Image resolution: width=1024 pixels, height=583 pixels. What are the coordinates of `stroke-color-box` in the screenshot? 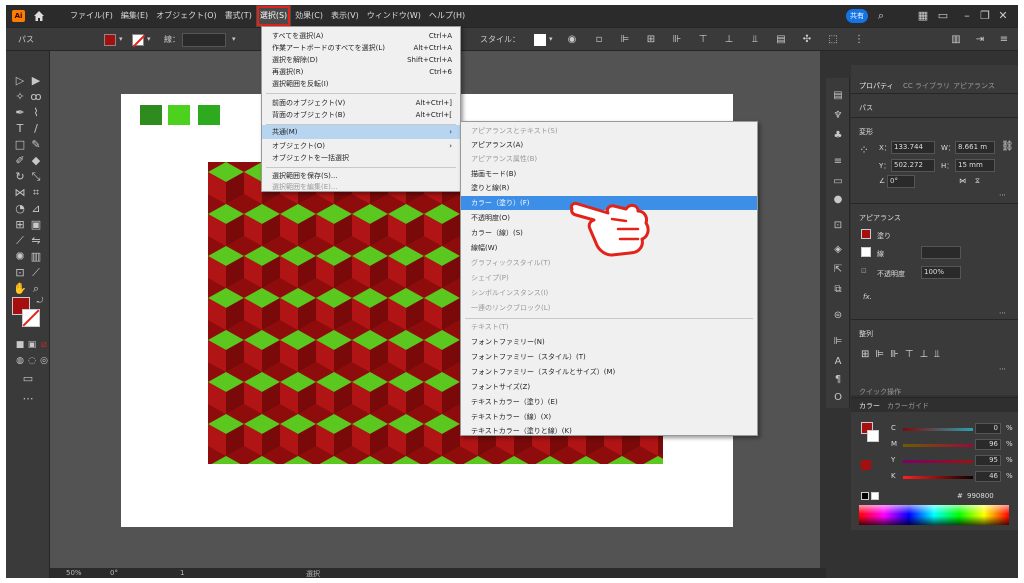 It's located at (31, 318).